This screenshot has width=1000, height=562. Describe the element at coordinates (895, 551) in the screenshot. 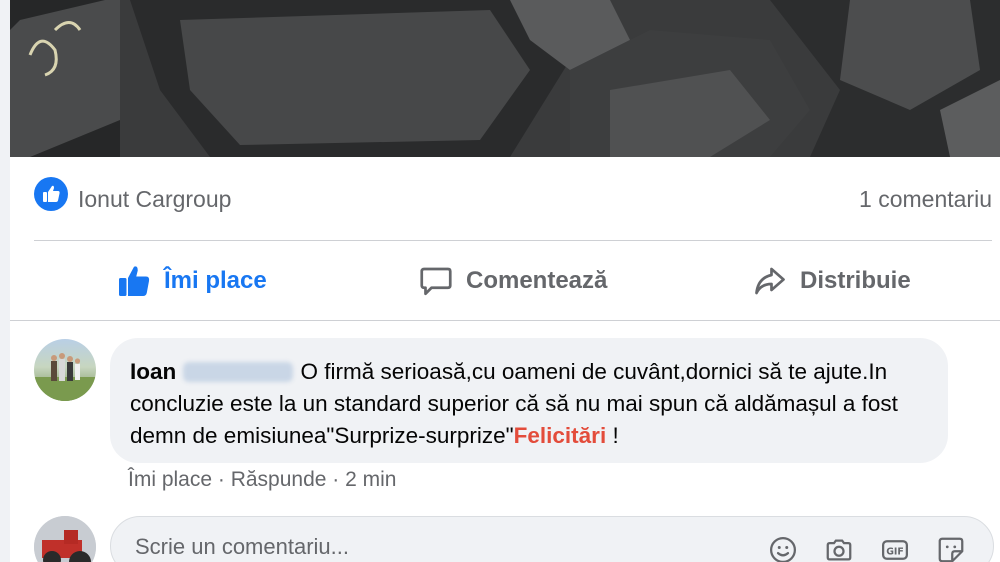

I see `svg-text: GIF` at that location.